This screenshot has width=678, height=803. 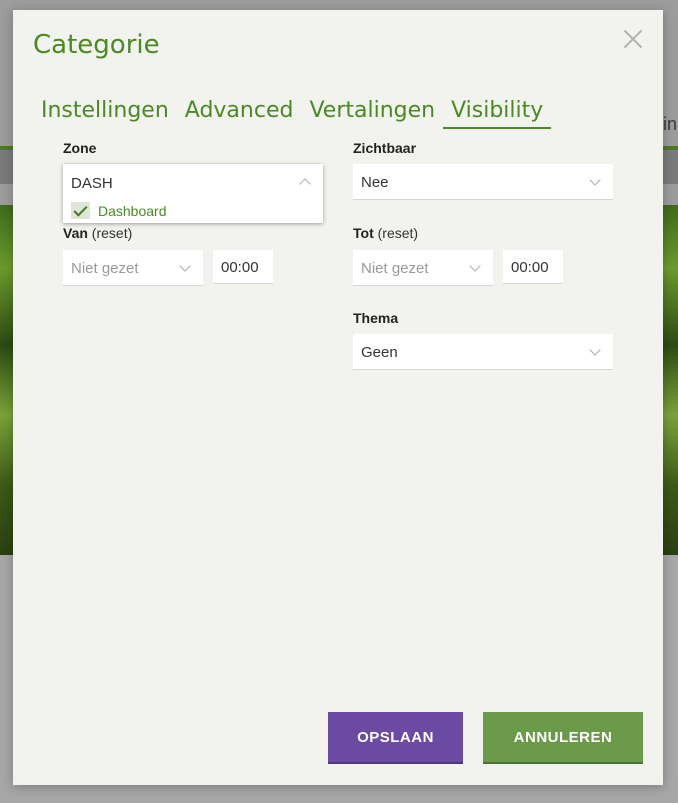 I want to click on zichtbaar-select: Nee, so click(x=483, y=182).